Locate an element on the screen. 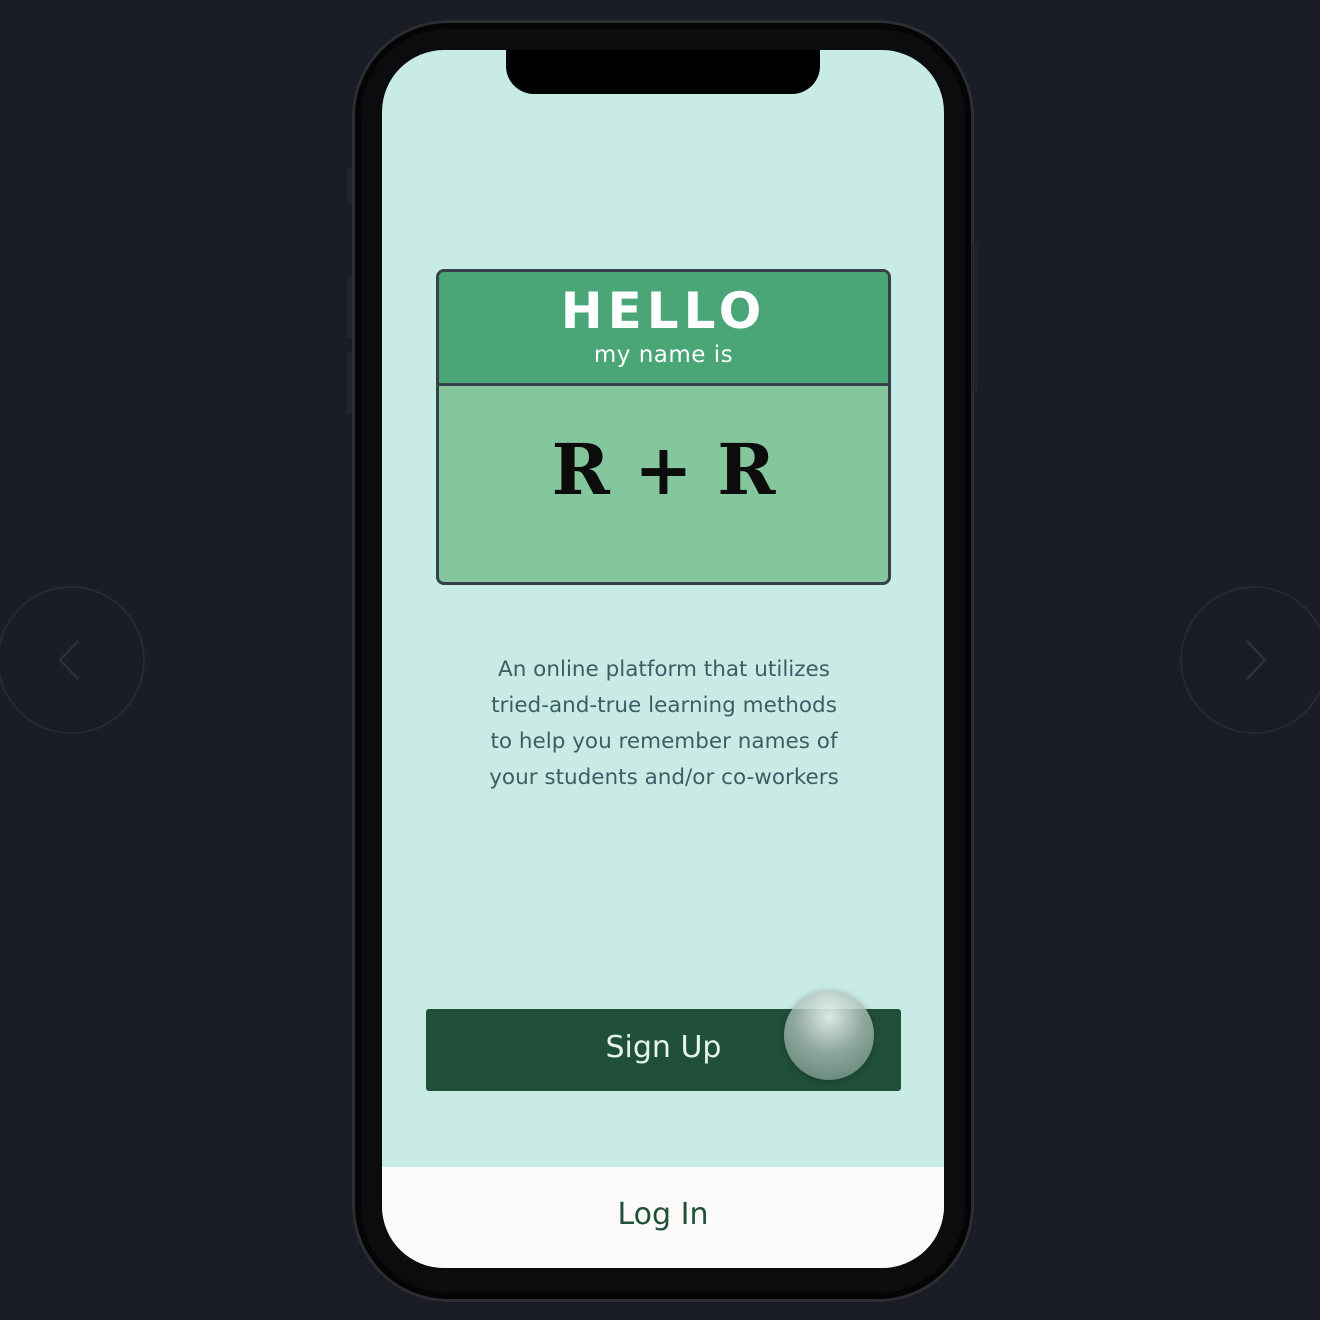 The image size is (1320, 1320). phone-notch is located at coordinates (663, 72).